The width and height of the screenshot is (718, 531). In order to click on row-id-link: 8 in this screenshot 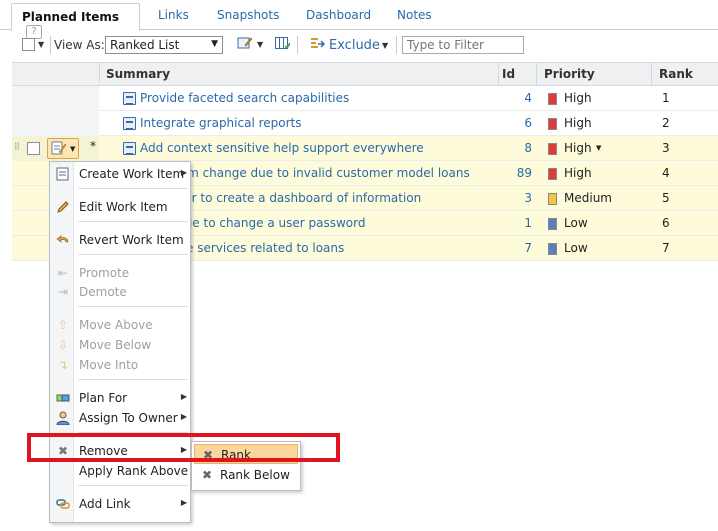, I will do `click(517, 148)`.